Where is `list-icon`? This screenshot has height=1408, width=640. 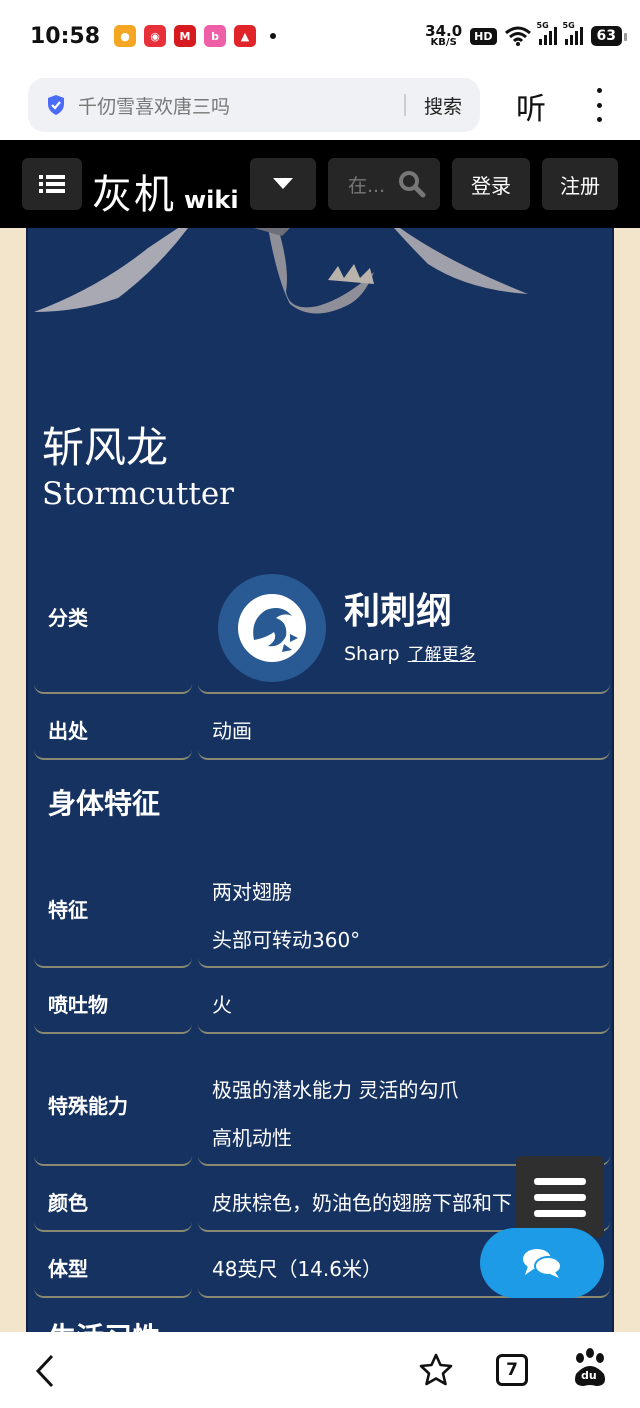 list-icon is located at coordinates (52, 184).